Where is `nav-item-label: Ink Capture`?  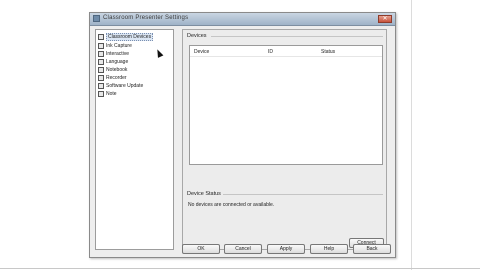 nav-item-label: Ink Capture is located at coordinates (119, 45).